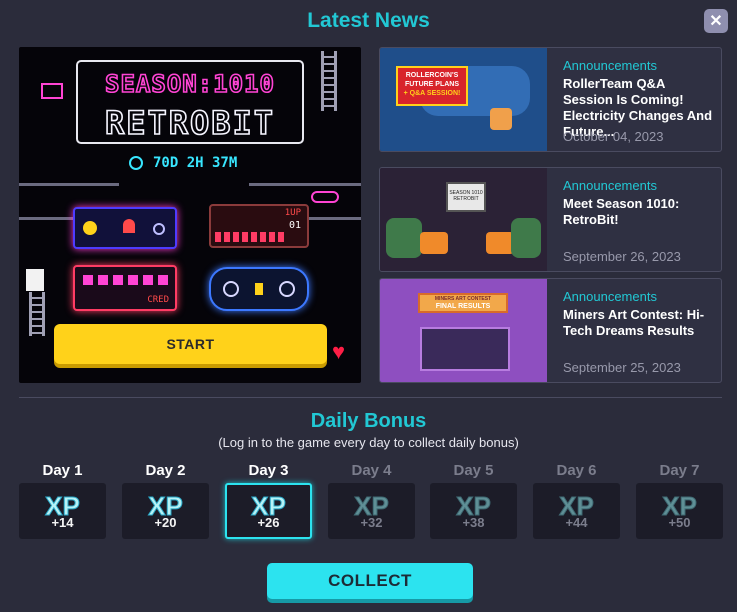 The image size is (737, 612). What do you see at coordinates (339, 351) in the screenshot?
I see `heart-icon: ♥` at bounding box center [339, 351].